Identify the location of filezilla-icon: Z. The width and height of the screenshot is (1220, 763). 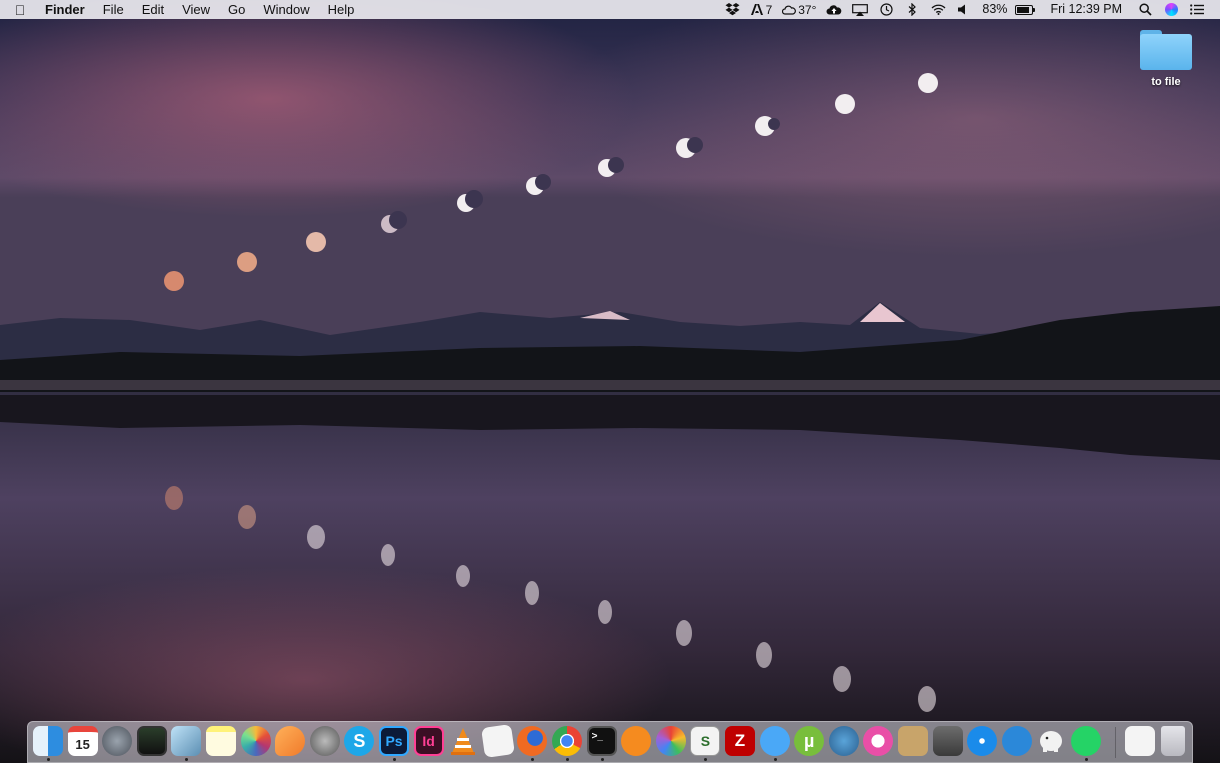
(740, 741).